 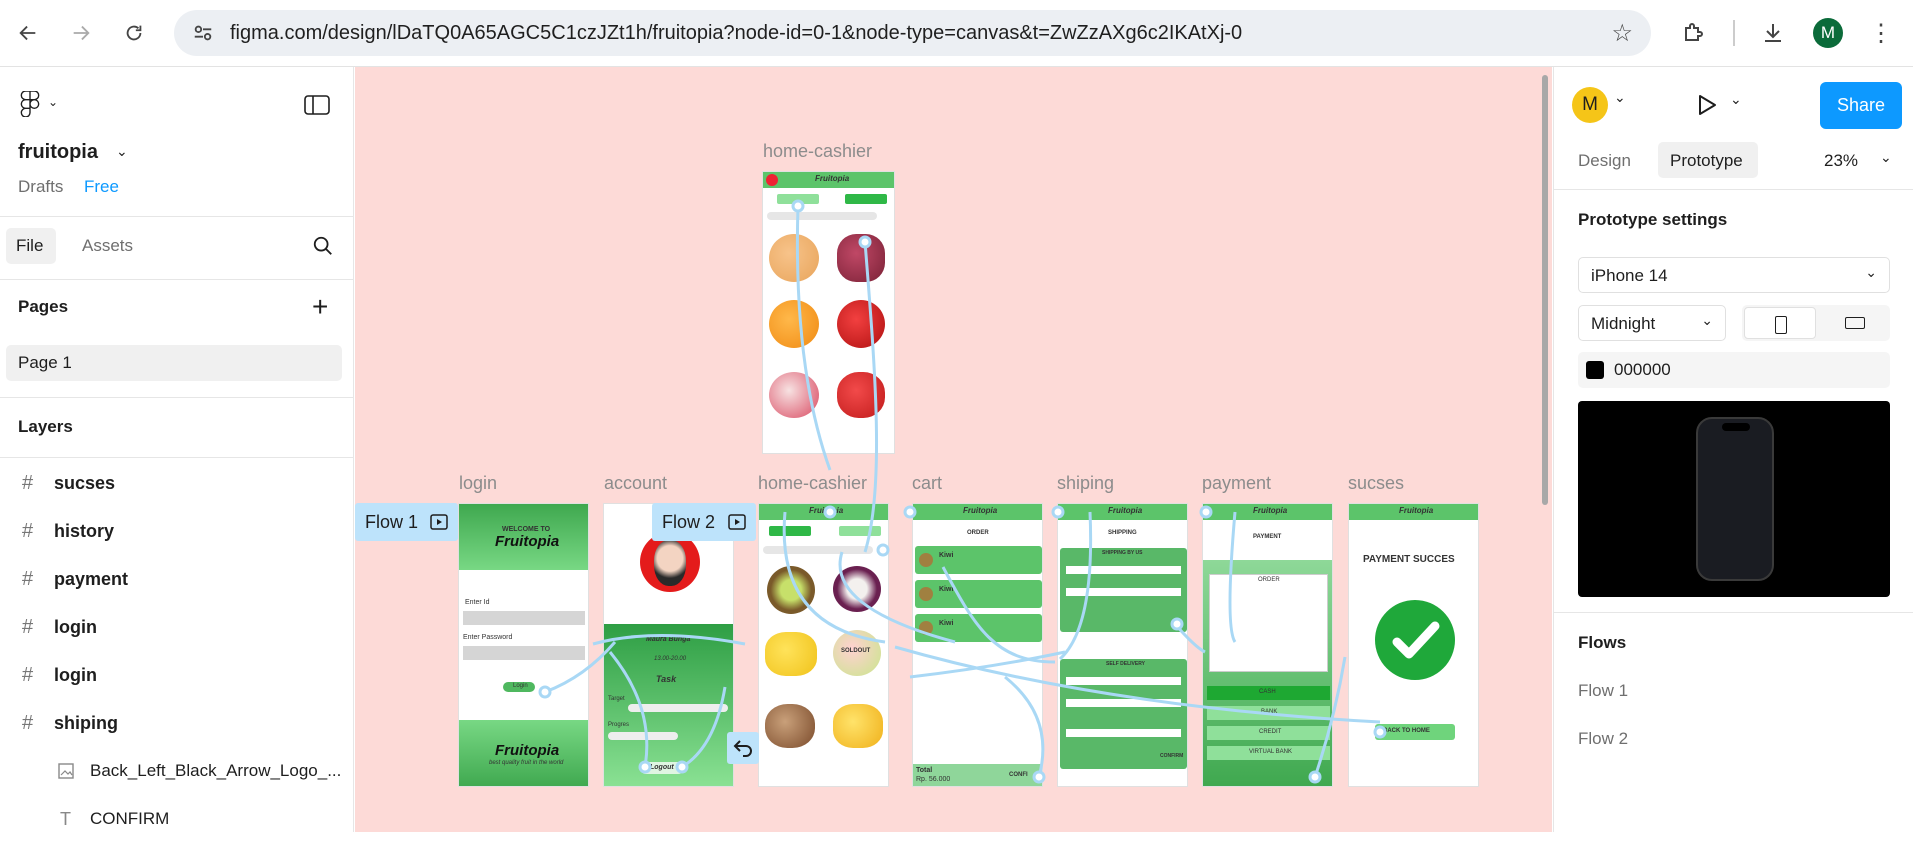 I want to click on forward-icon, so click(x=81, y=33).